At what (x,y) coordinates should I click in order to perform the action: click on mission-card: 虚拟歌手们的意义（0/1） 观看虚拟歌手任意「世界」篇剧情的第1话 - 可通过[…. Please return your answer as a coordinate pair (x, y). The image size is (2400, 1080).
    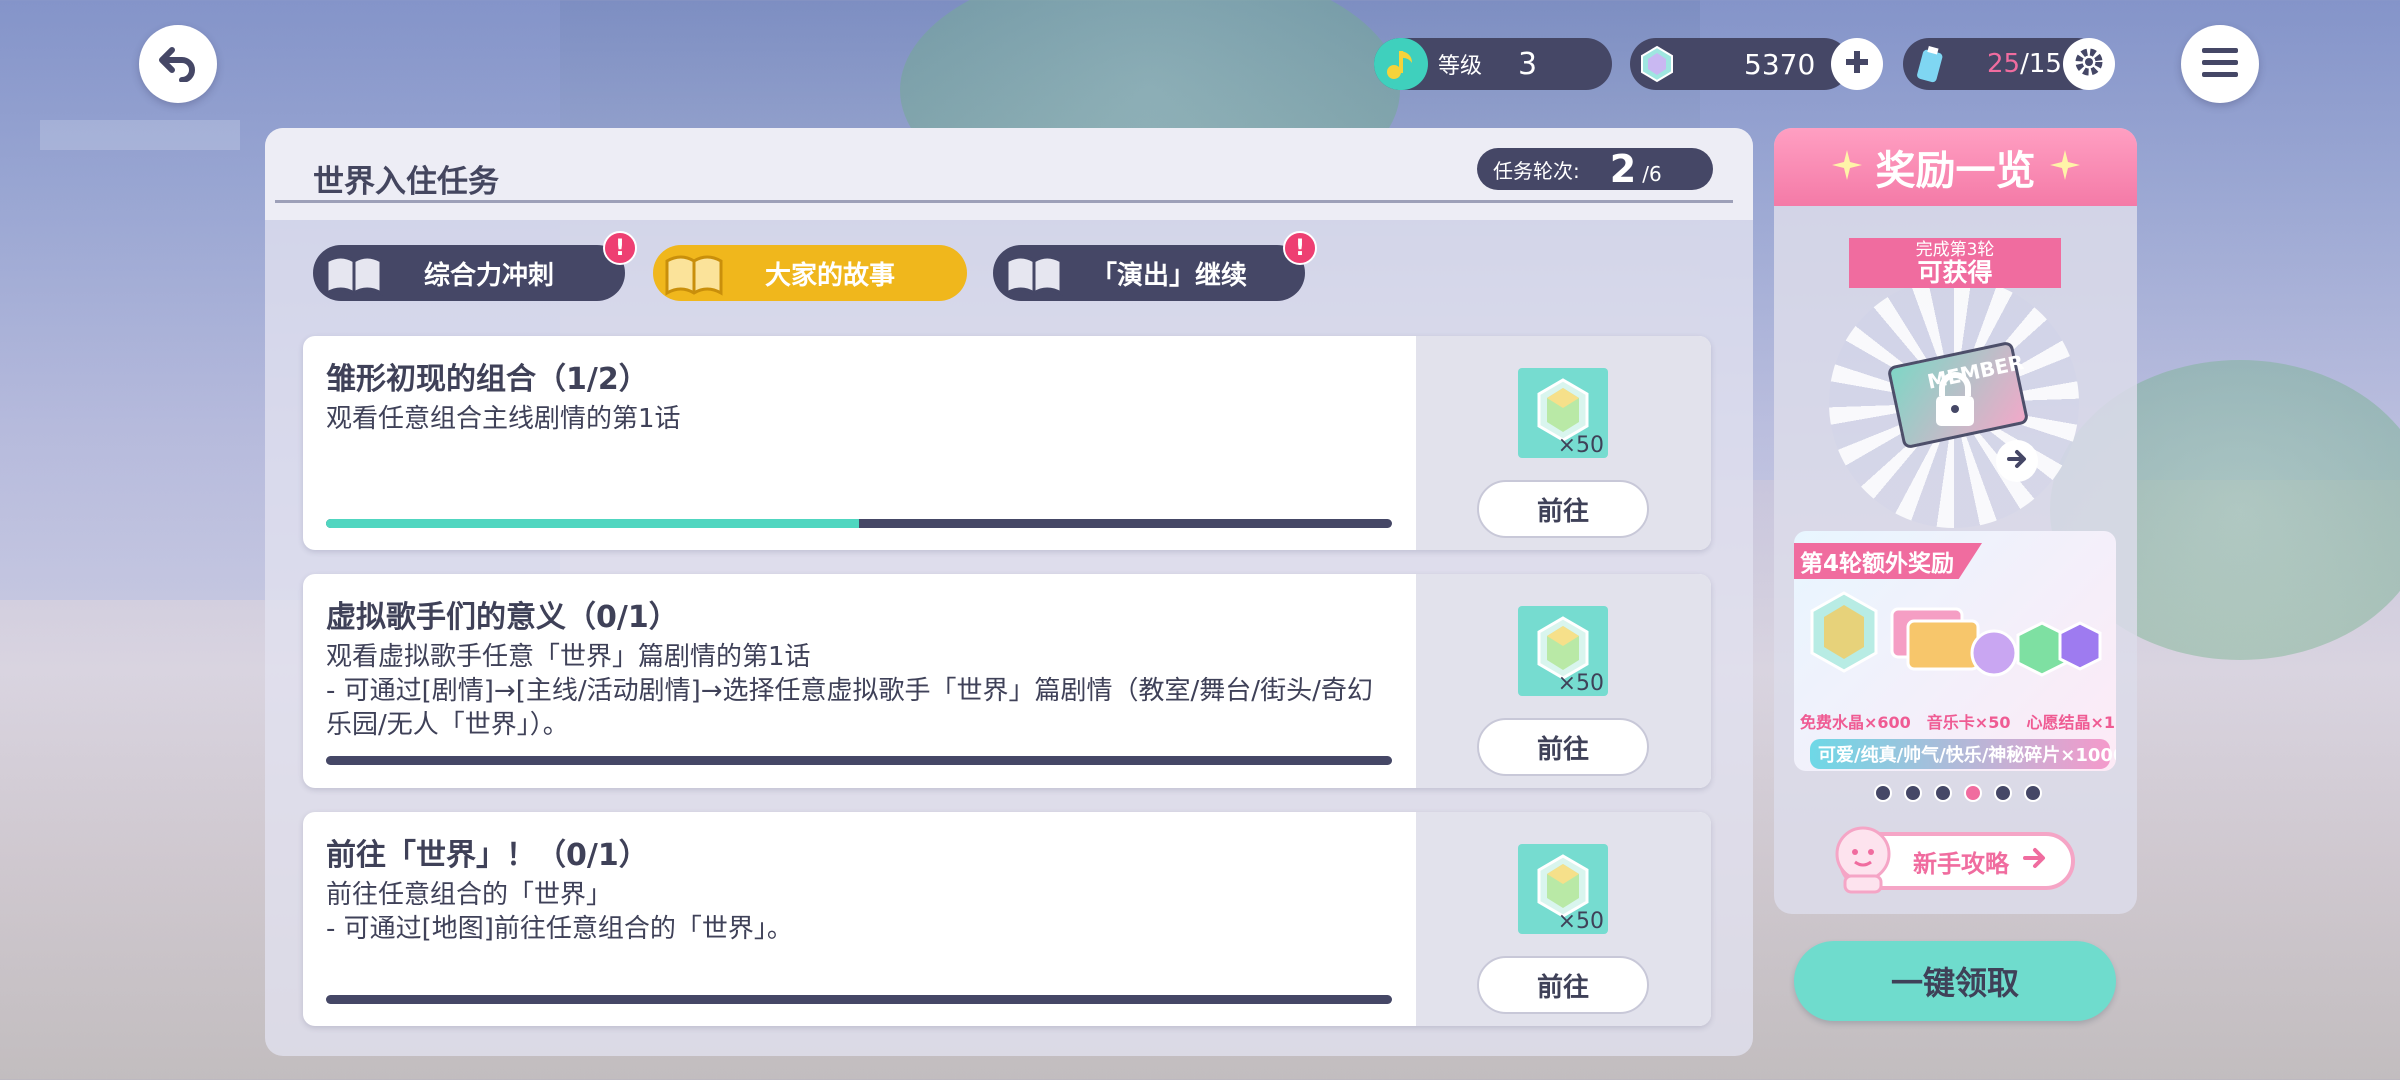
    Looking at the image, I should click on (1007, 681).